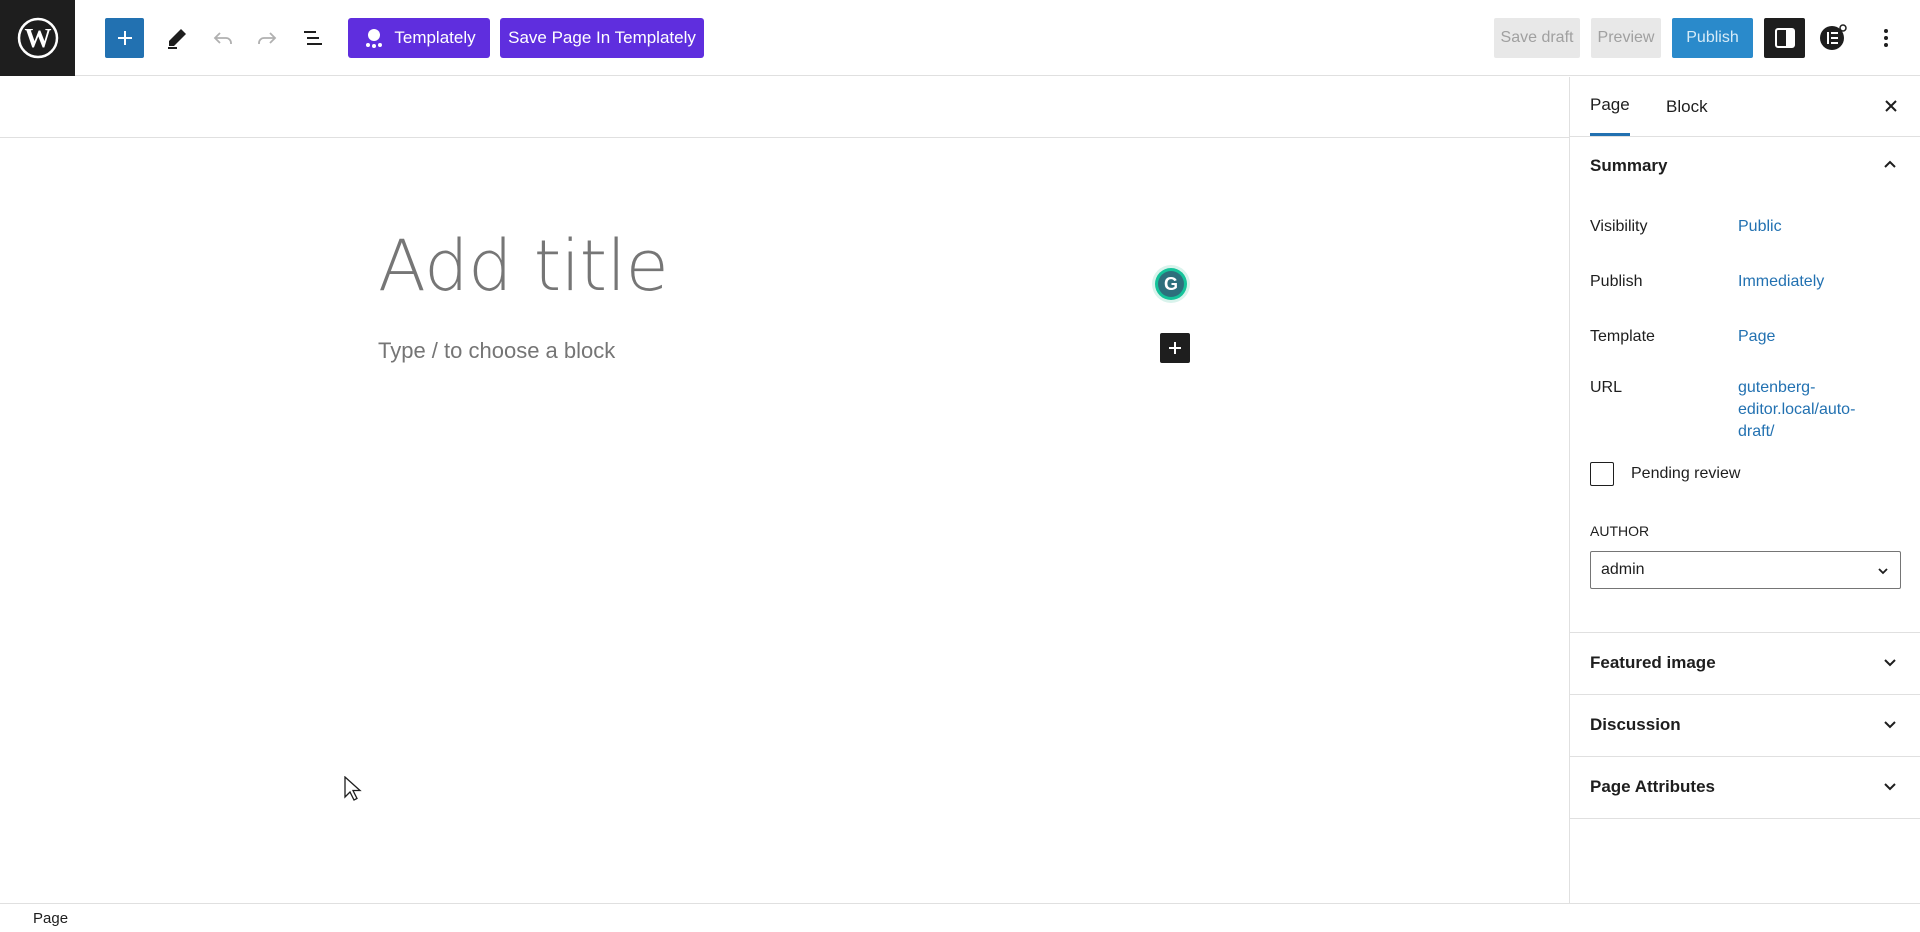 This screenshot has width=1920, height=932. I want to click on url-line: editor.local/auto-, so click(1797, 409).